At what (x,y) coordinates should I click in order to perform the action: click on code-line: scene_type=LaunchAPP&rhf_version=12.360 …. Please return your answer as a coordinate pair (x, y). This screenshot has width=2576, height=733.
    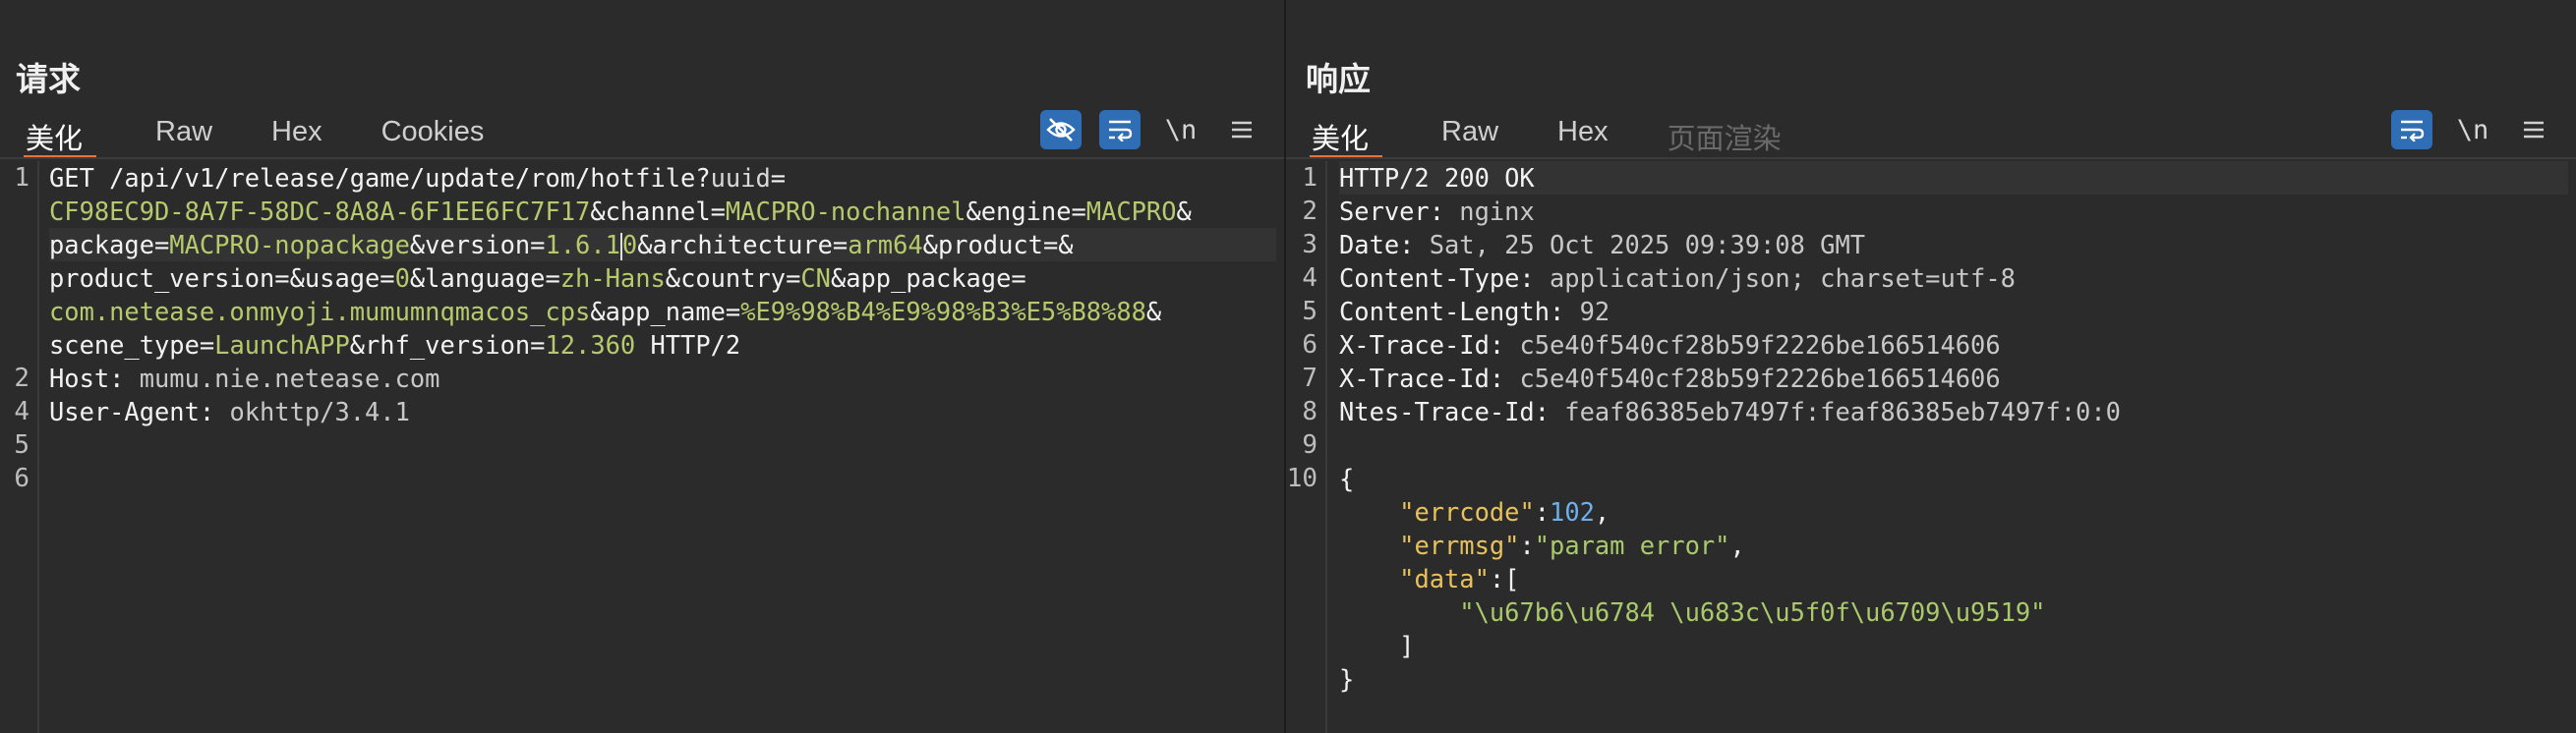
    Looking at the image, I should click on (662, 345).